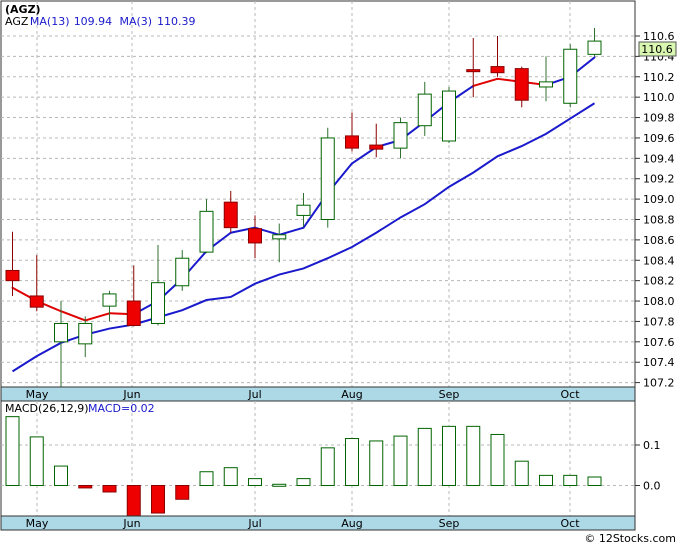 This screenshot has height=546, width=680. Describe the element at coordinates (652, 486) in the screenshot. I see `macd-y-tick-label: 0.0` at that location.